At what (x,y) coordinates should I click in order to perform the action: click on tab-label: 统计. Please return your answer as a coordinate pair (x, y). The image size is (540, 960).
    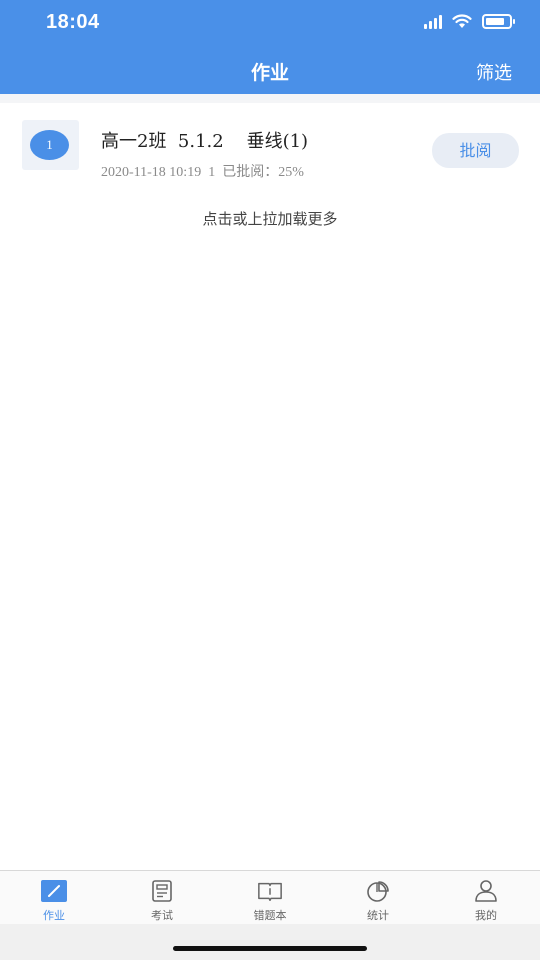
    Looking at the image, I should click on (378, 915).